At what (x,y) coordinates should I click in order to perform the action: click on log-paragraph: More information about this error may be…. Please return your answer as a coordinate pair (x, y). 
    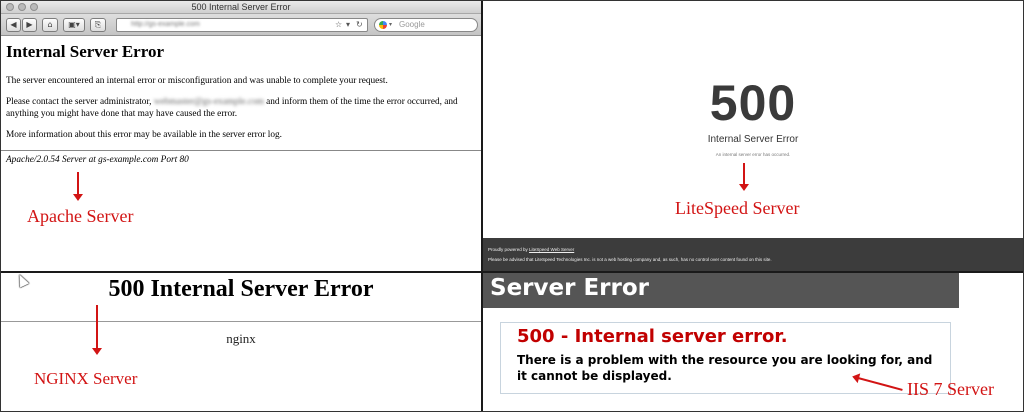
    Looking at the image, I should click on (144, 135).